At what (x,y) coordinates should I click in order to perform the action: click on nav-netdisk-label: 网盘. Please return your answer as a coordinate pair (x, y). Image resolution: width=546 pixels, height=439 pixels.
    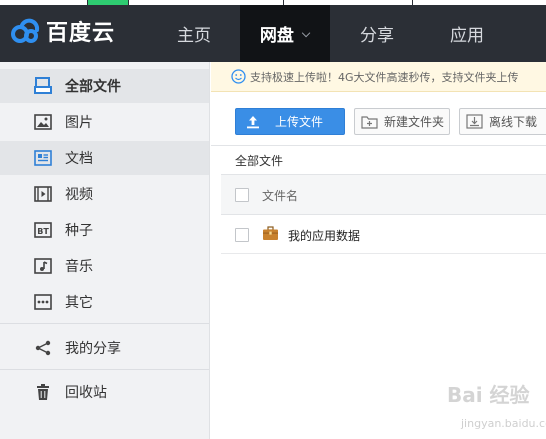
    Looking at the image, I should click on (276, 36).